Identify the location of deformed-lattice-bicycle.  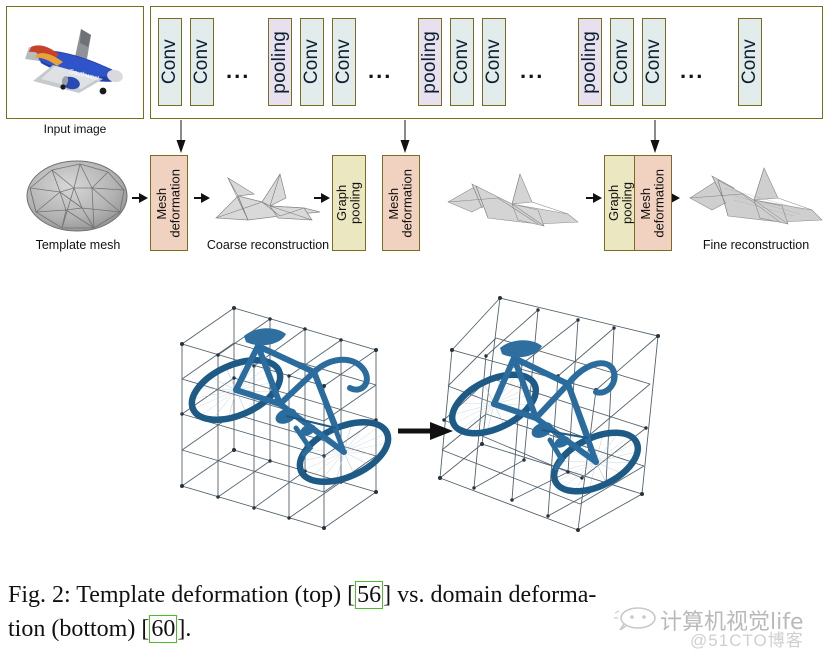
(549, 414).